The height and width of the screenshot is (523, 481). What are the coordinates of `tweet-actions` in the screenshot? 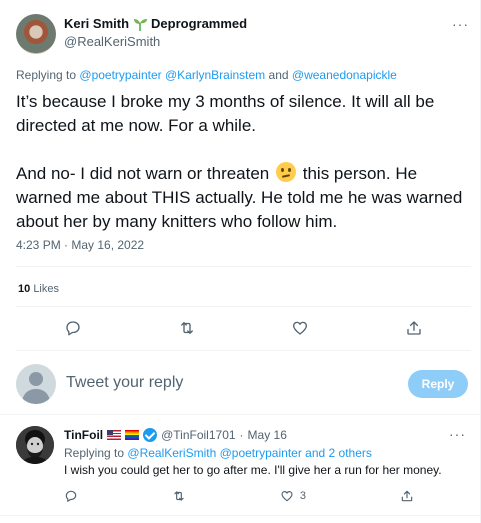 It's located at (243, 328).